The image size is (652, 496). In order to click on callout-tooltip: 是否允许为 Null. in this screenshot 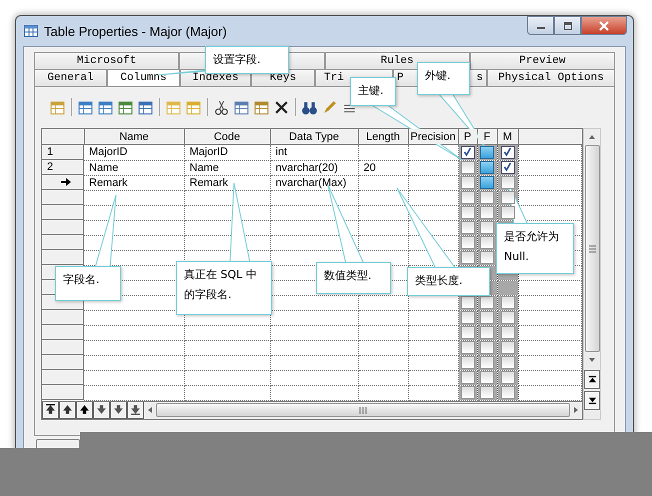, I will do `click(535, 248)`.